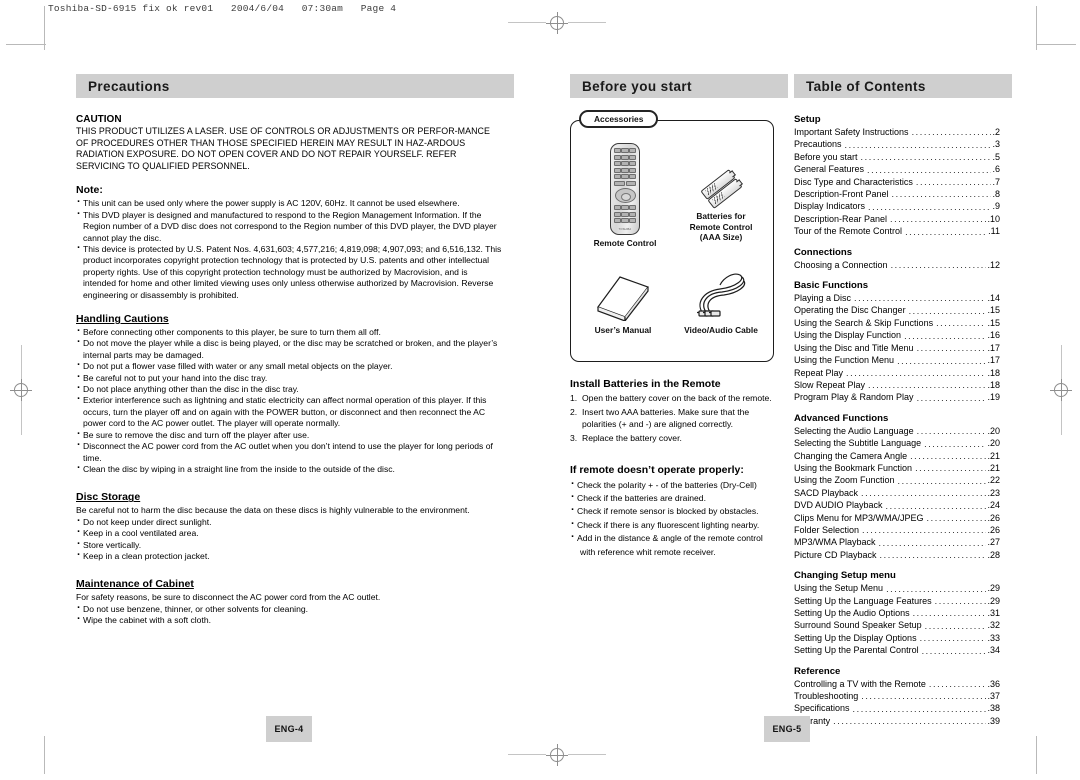  What do you see at coordinates (831, 286) in the screenshot?
I see `toc-group-heading: Basic Functions` at bounding box center [831, 286].